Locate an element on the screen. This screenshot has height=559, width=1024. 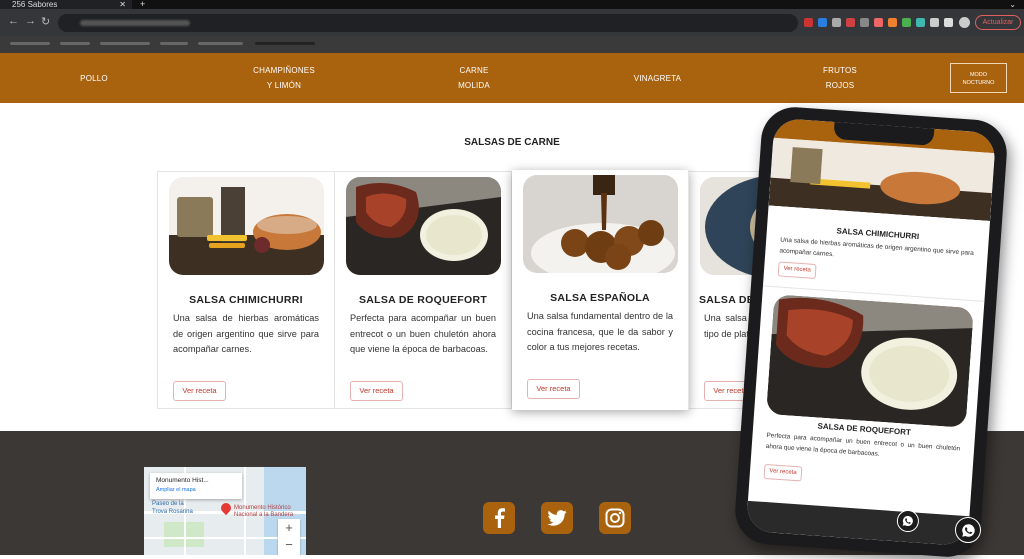
map-label: Paseo de la is located at coordinates (168, 504).